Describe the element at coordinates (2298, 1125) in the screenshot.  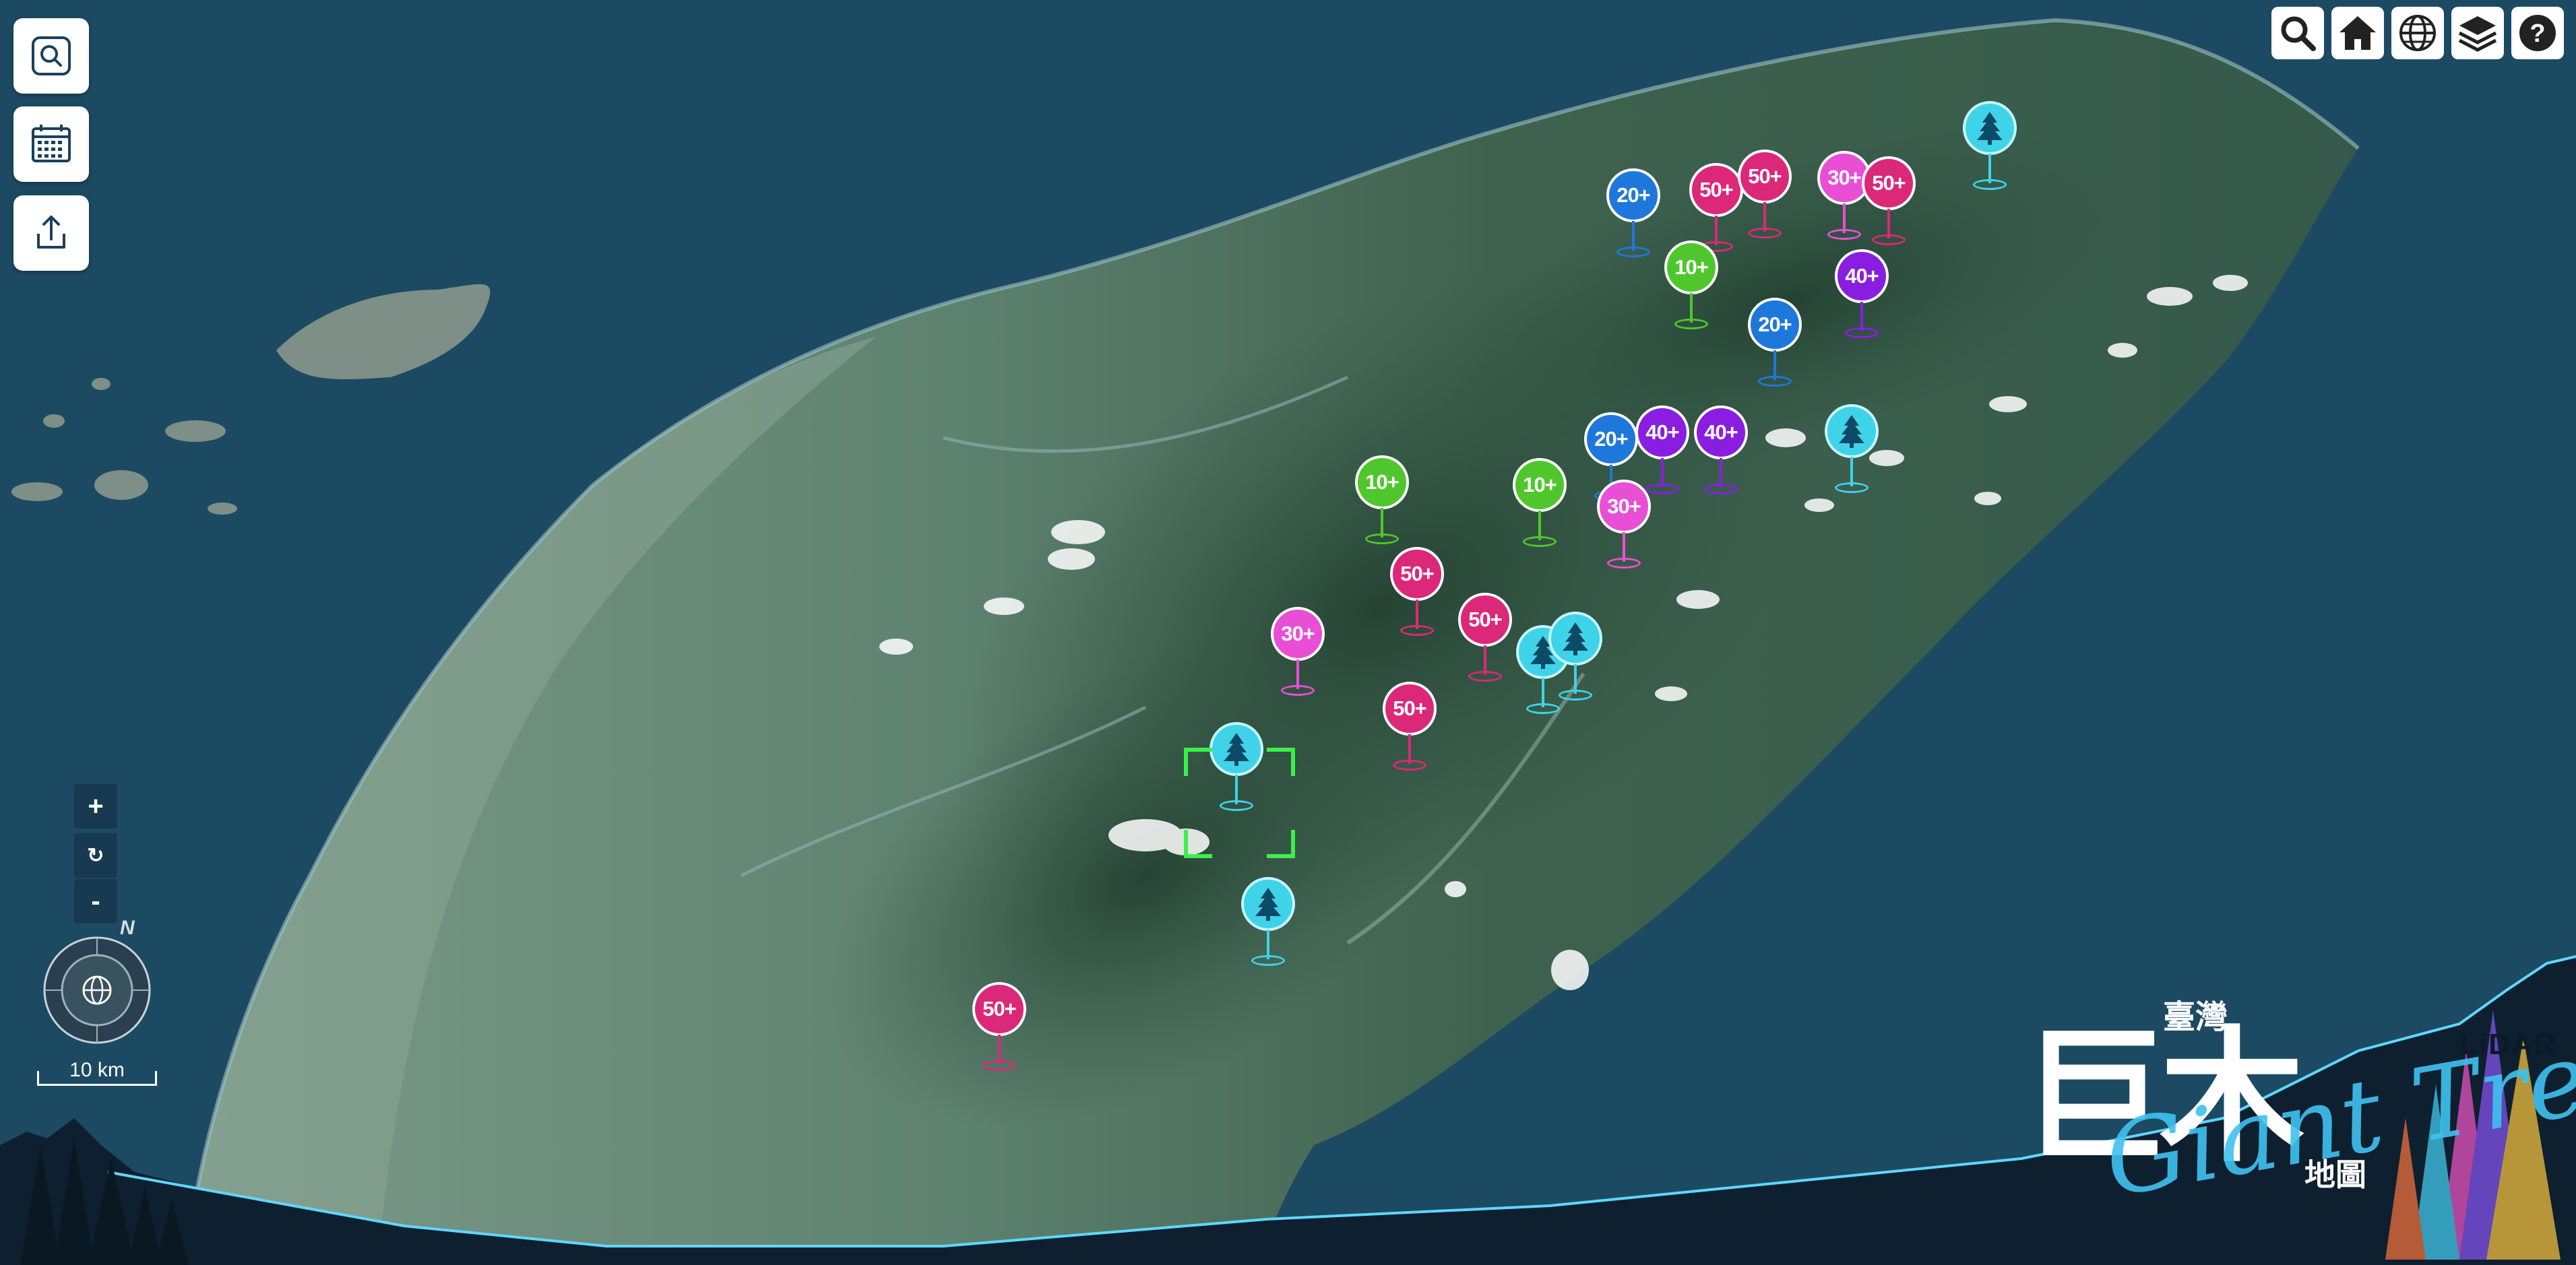
I see `app-logo: 臺灣 巨木 地圖 Giant Tree LiDAR` at that location.